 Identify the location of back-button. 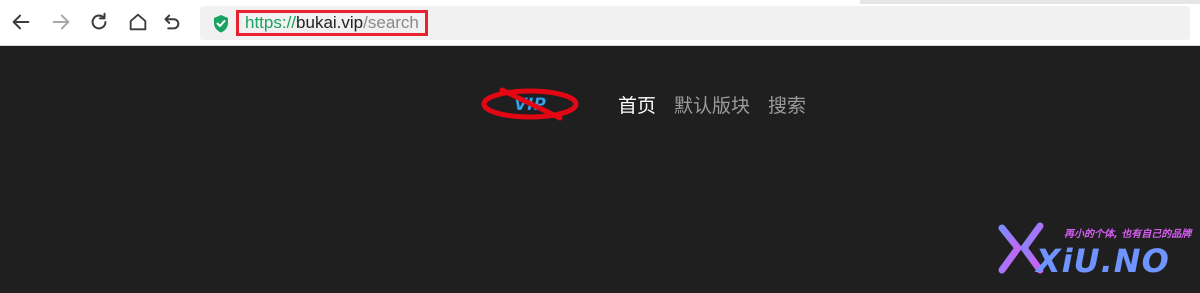
(21, 22).